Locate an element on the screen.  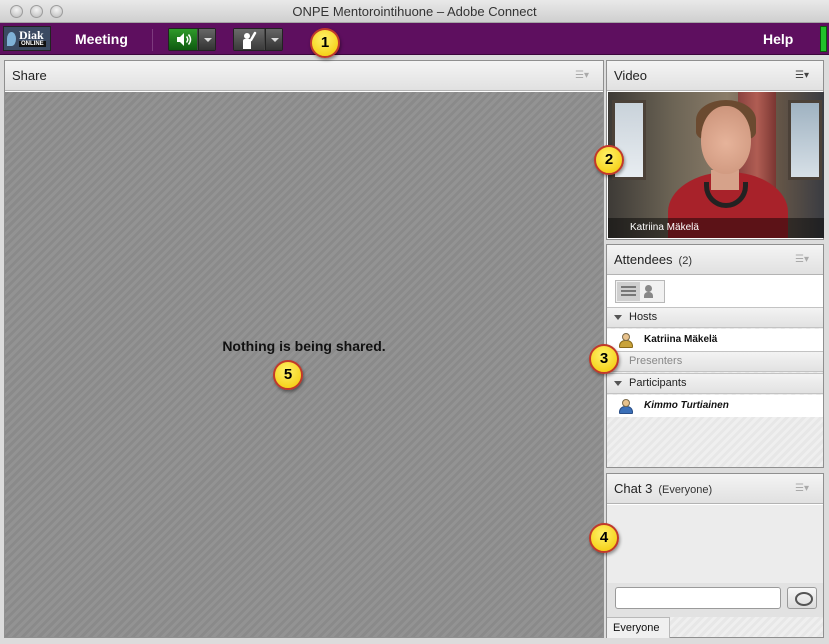
callout-badge: 2 is located at coordinates (609, 160).